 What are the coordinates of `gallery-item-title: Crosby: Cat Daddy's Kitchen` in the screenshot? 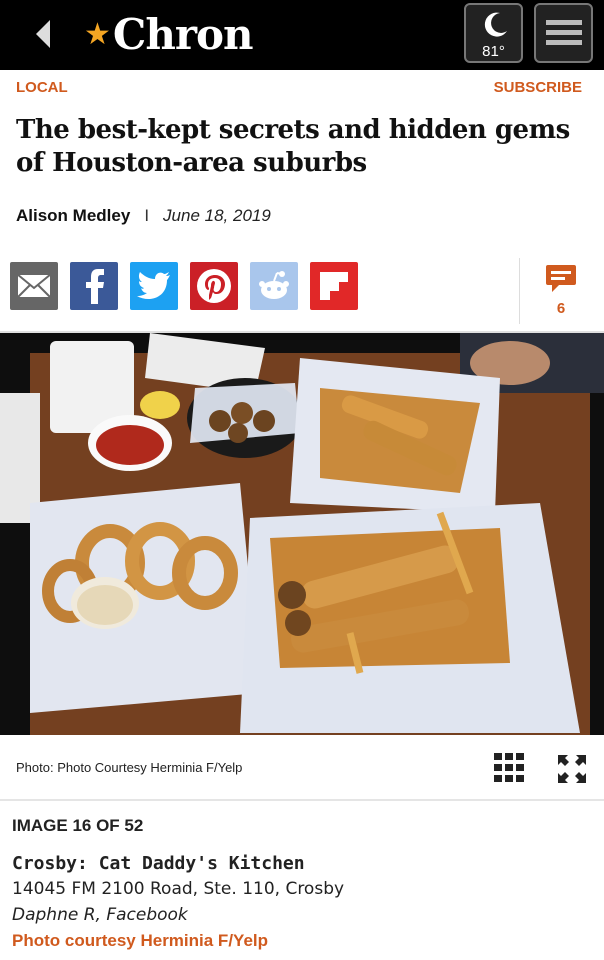 It's located at (158, 863).